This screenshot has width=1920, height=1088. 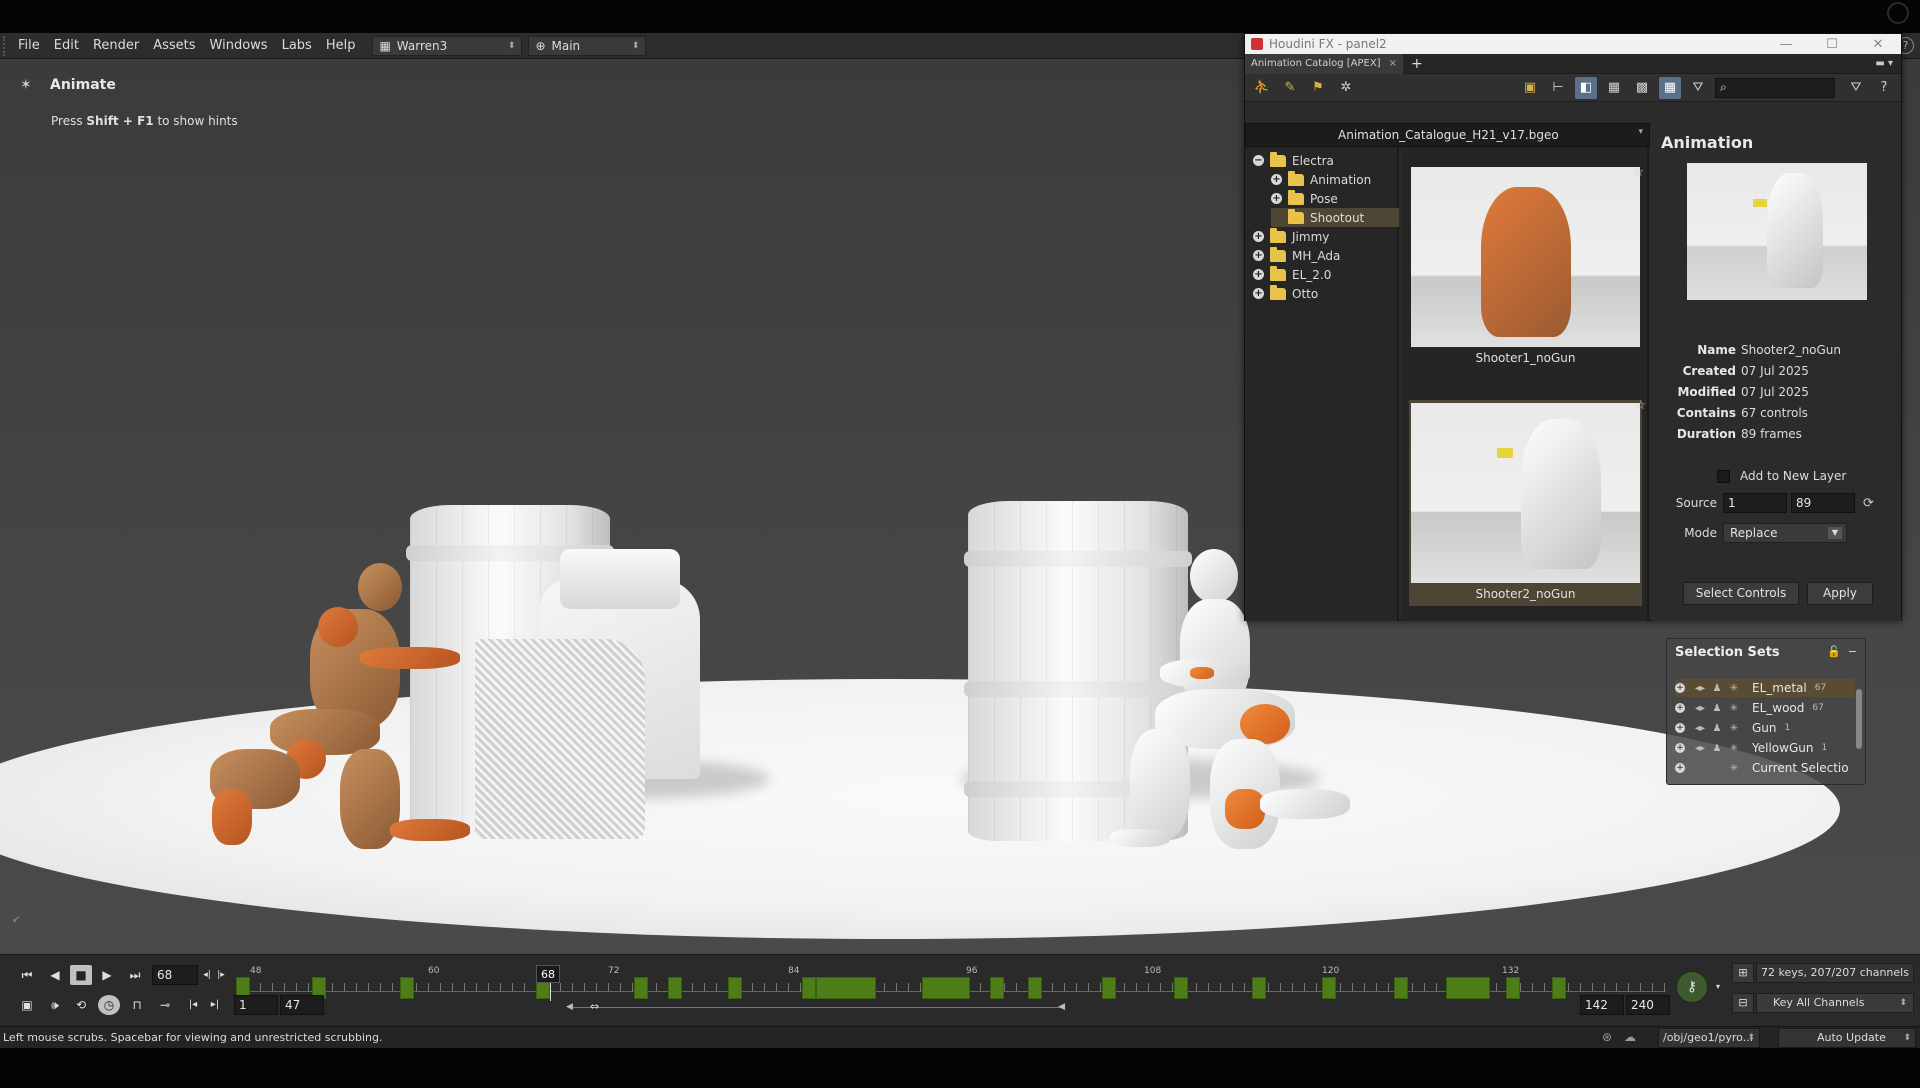 I want to click on tree-item-electra: − Electra, so click(x=1323, y=160).